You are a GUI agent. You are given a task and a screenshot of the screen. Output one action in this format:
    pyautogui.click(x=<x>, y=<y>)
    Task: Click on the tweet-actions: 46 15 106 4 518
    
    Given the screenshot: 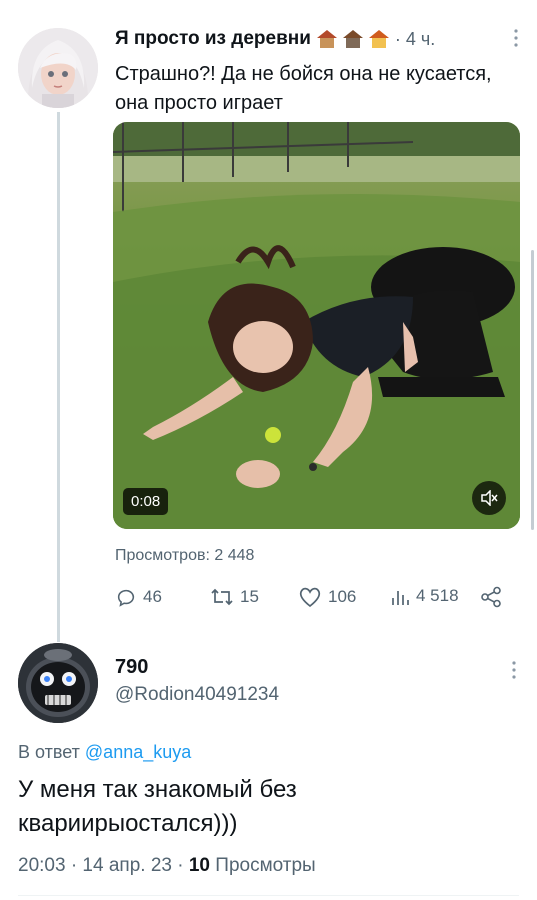 What is the action you would take?
    pyautogui.click(x=315, y=598)
    